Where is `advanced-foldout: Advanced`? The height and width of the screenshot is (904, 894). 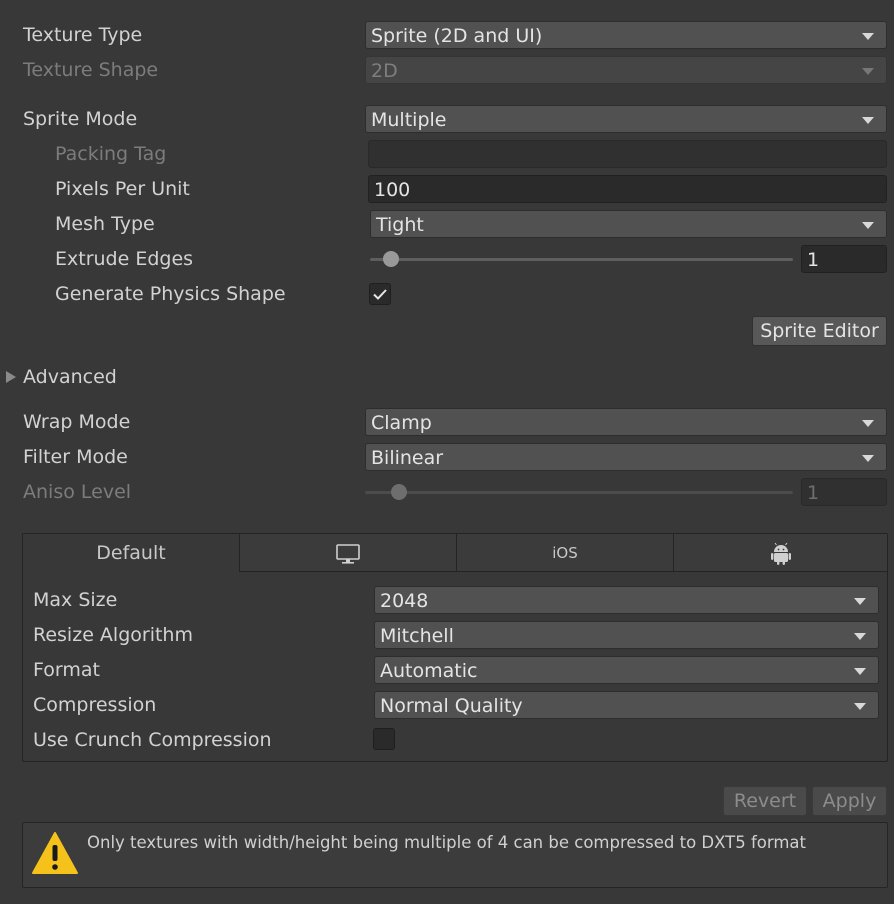
advanced-foldout: Advanced is located at coordinates (100, 377).